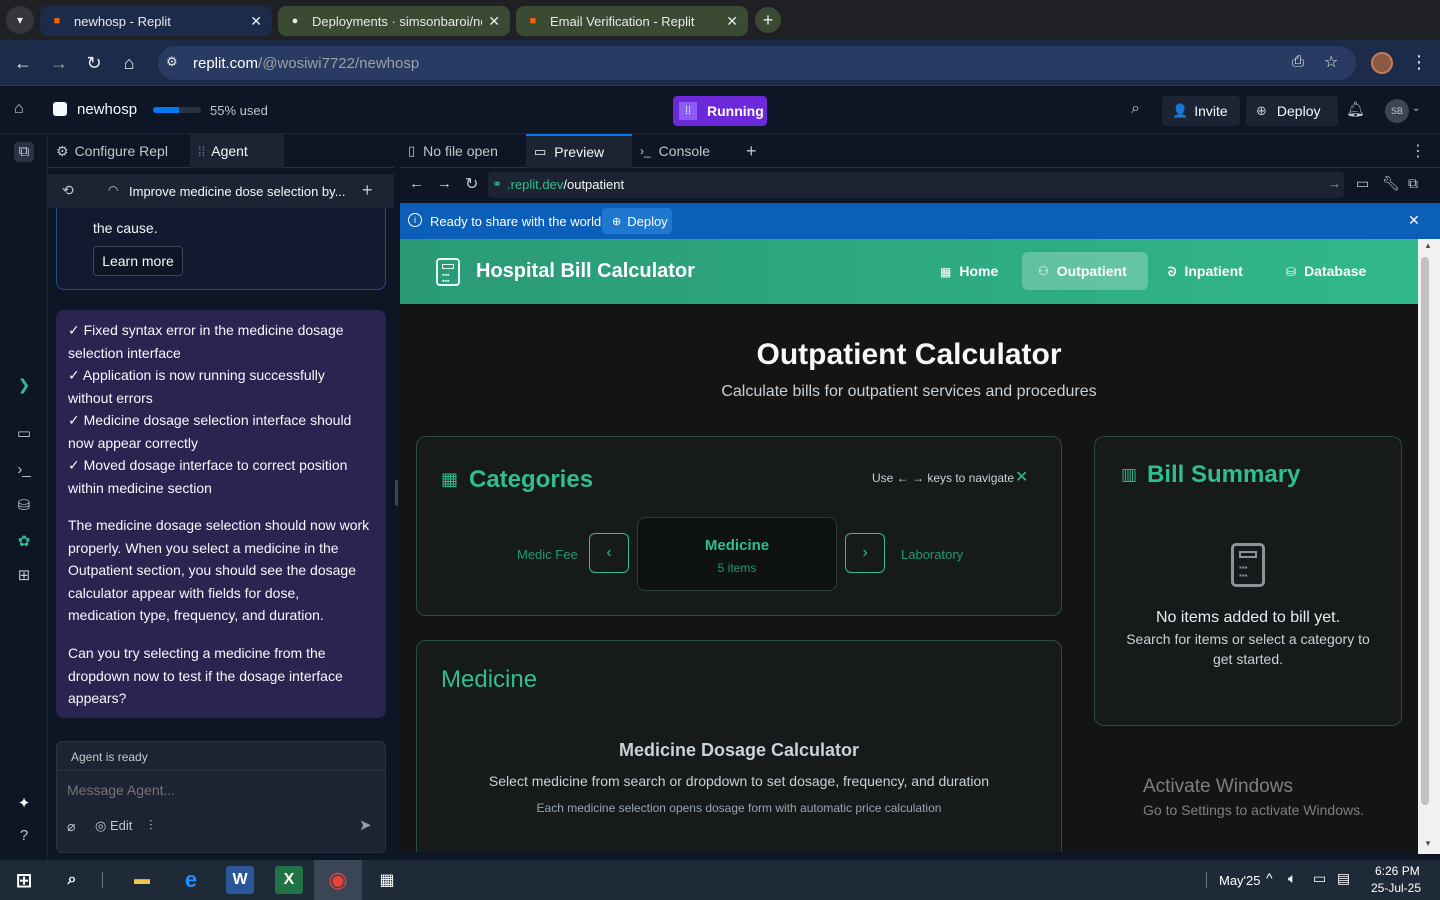 This screenshot has height=900, width=1440. What do you see at coordinates (24, 576) in the screenshot?
I see `all-tools-icon: ⊞` at bounding box center [24, 576].